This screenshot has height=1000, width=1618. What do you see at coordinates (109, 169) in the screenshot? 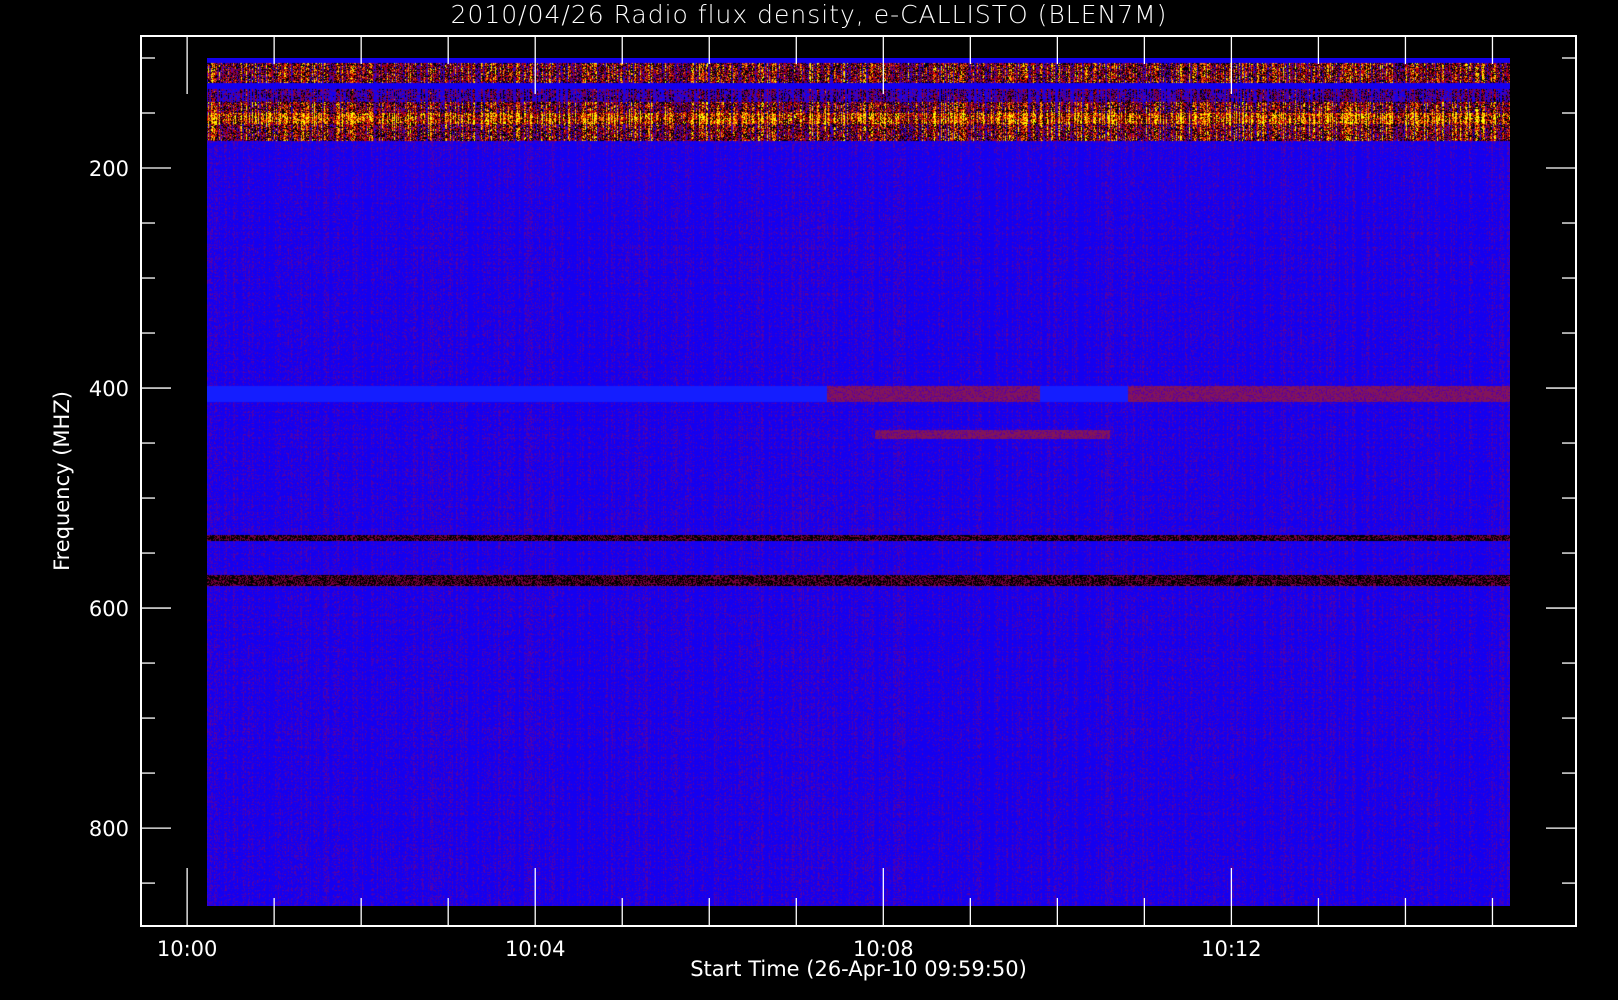
I see `y-tick-label: 200` at bounding box center [109, 169].